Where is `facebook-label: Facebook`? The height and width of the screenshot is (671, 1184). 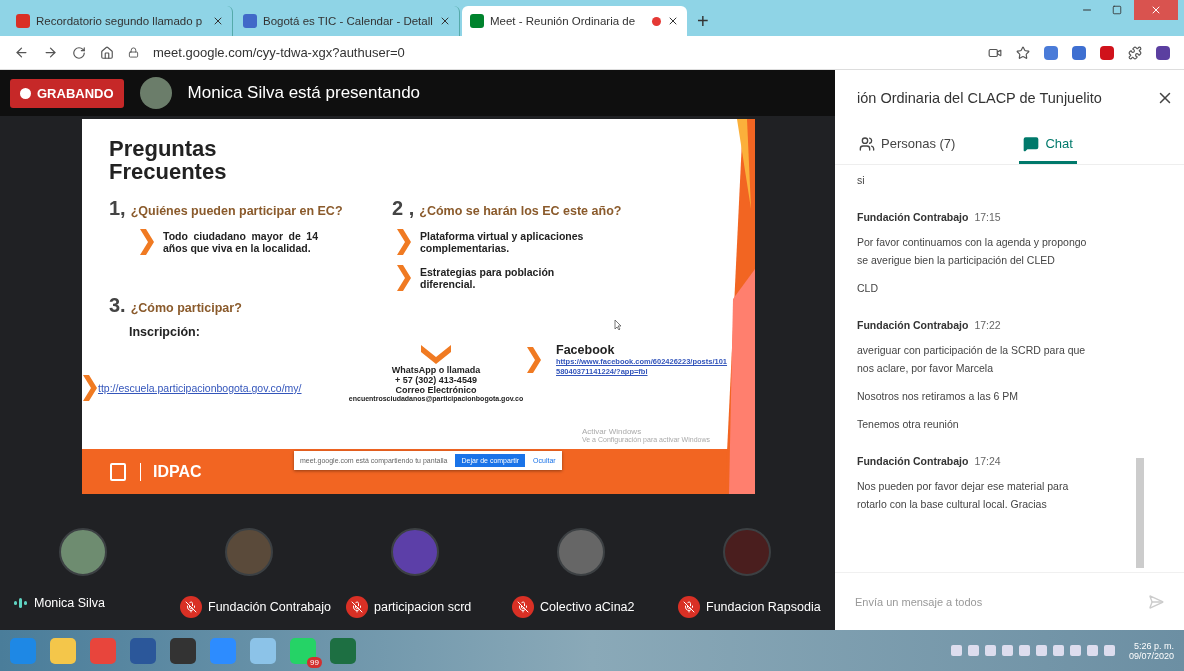 facebook-label: Facebook is located at coordinates (586, 350).